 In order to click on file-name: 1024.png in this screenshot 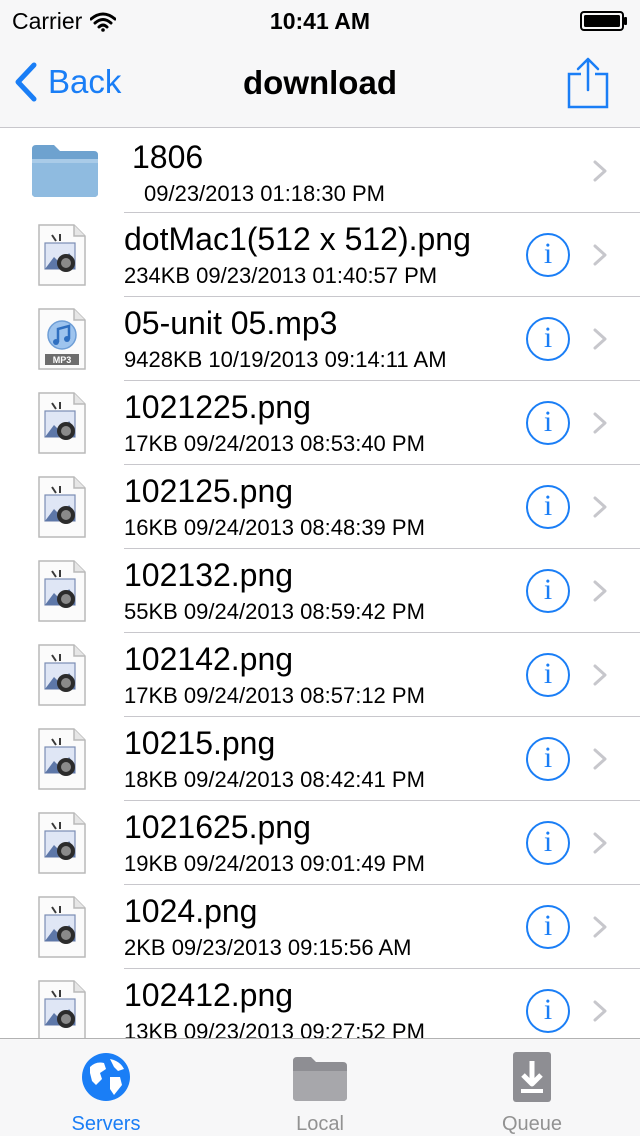, I will do `click(191, 911)`.